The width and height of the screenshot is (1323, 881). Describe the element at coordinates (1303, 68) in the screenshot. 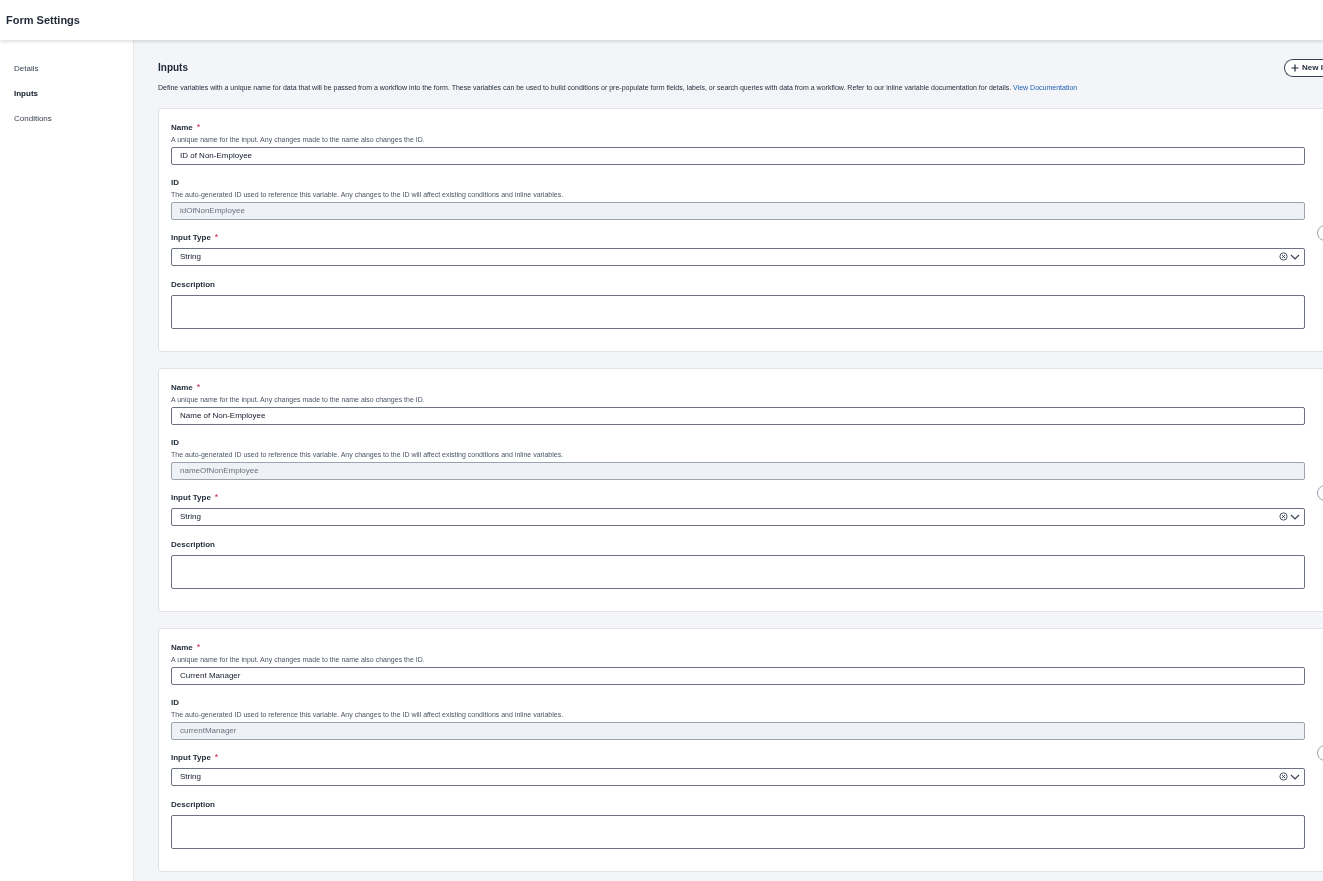

I see `new-input-button: New I` at that location.